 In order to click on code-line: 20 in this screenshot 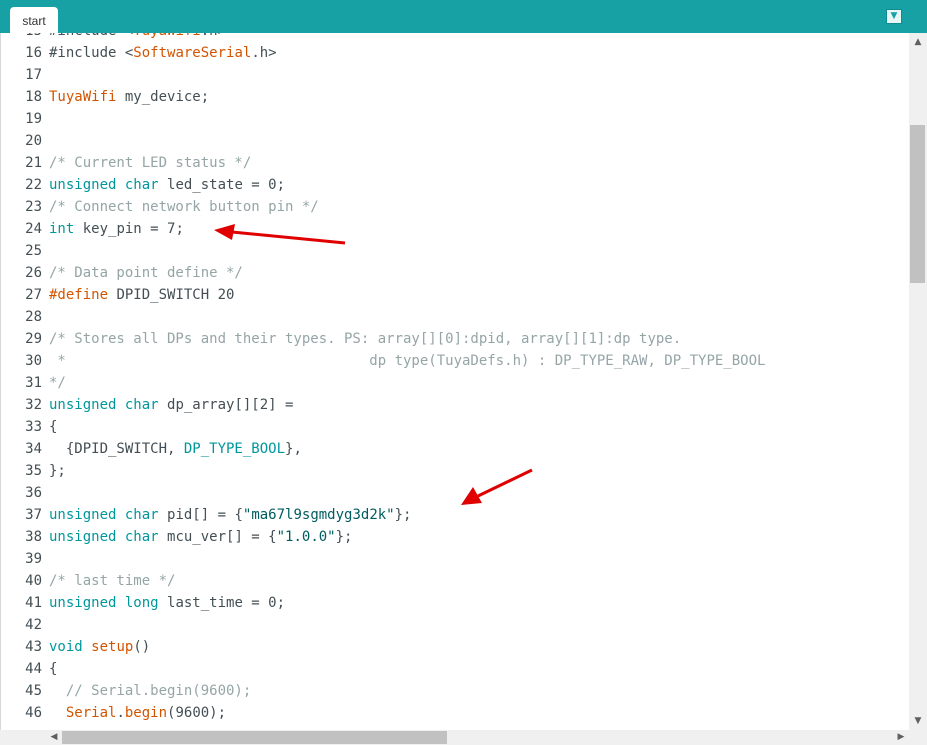, I will do `click(455, 141)`.